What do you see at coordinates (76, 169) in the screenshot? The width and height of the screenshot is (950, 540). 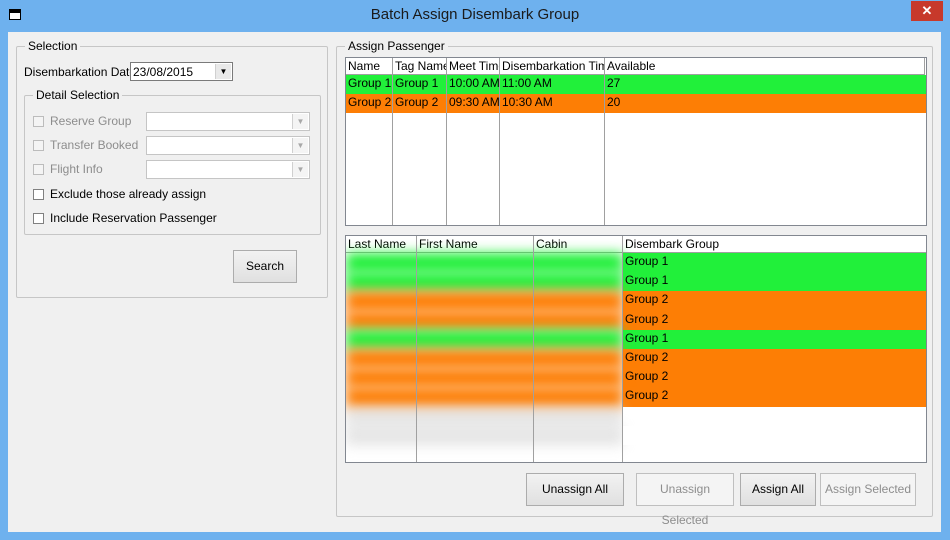 I see `flight-info-label: Flight Info` at bounding box center [76, 169].